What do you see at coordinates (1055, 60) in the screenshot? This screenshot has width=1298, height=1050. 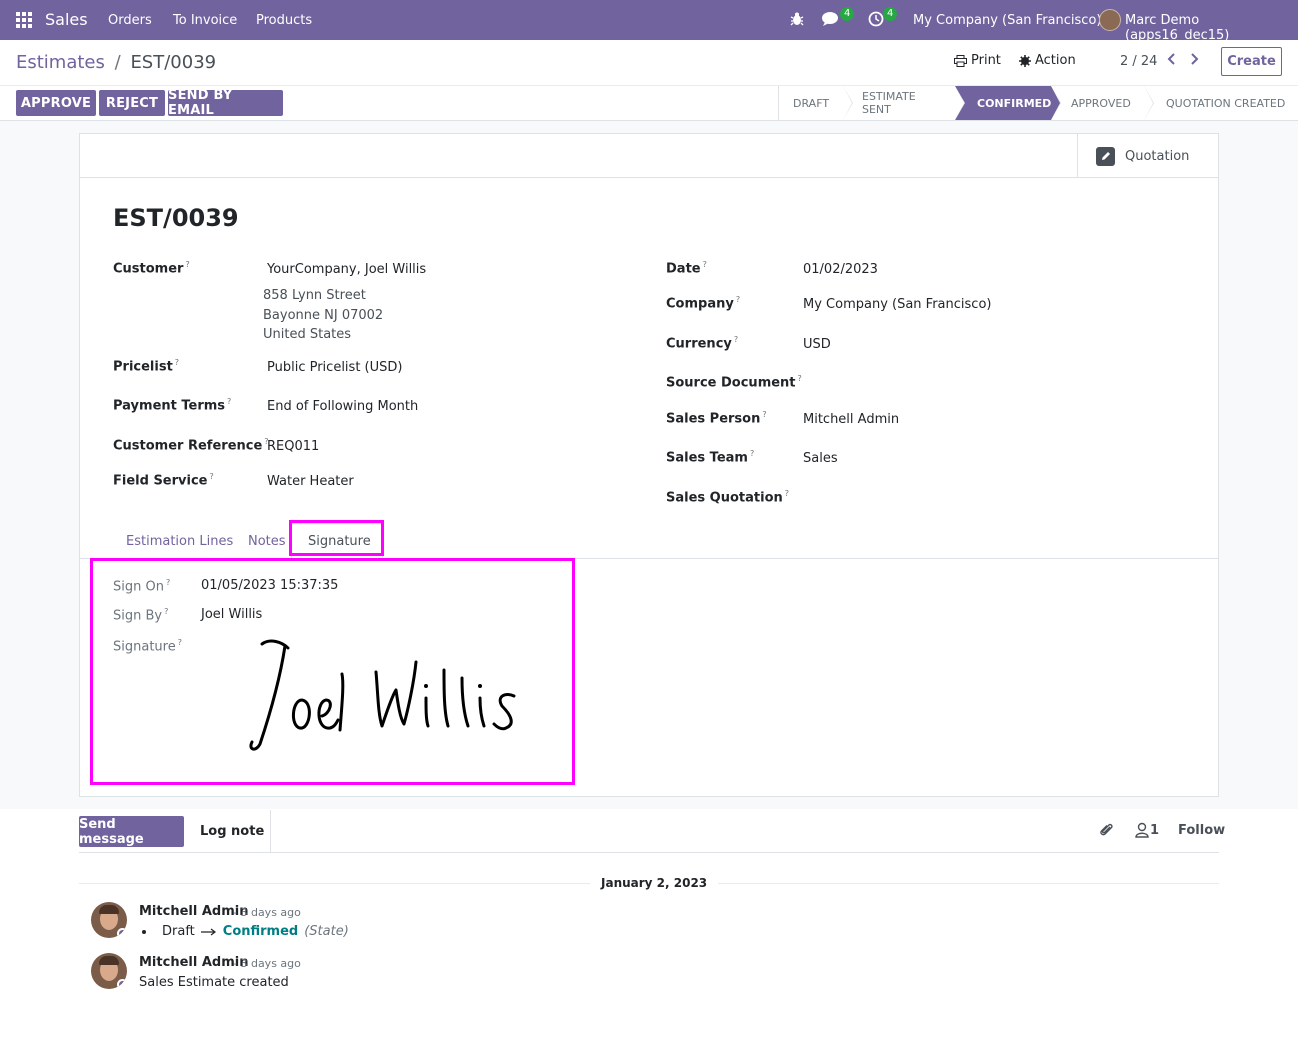 I see `action-label: Action` at bounding box center [1055, 60].